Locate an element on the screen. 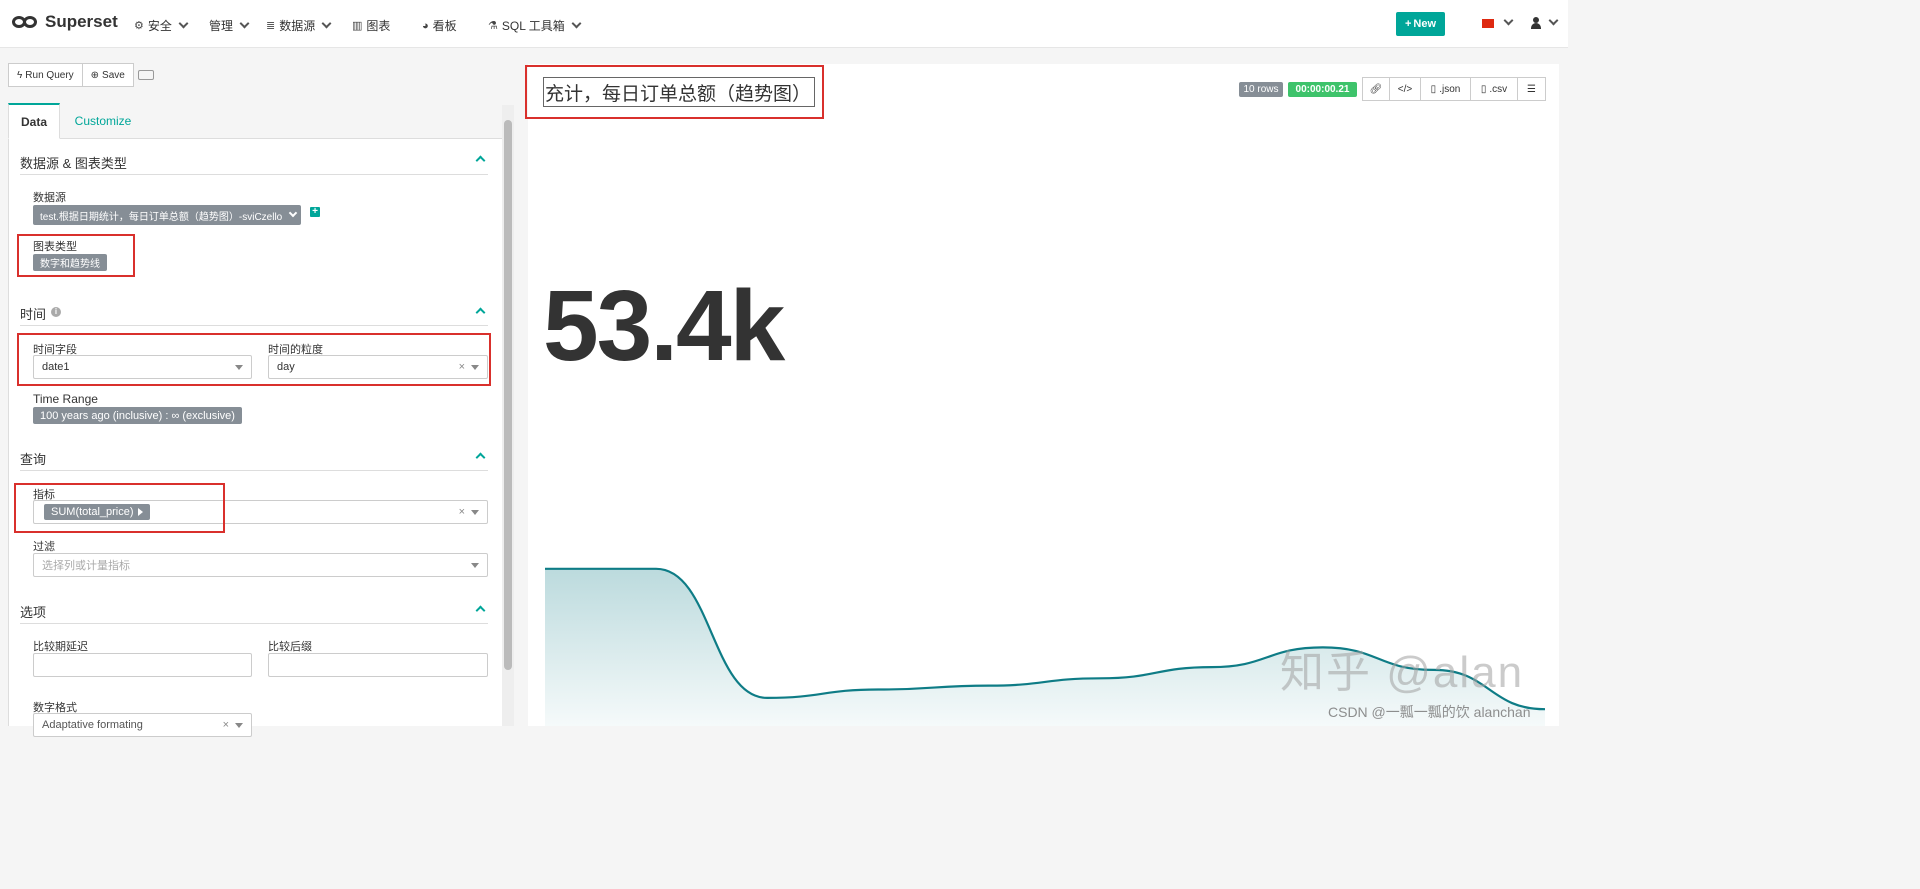 This screenshot has height=889, width=1920. filter-label: 过滤 is located at coordinates (44, 547).